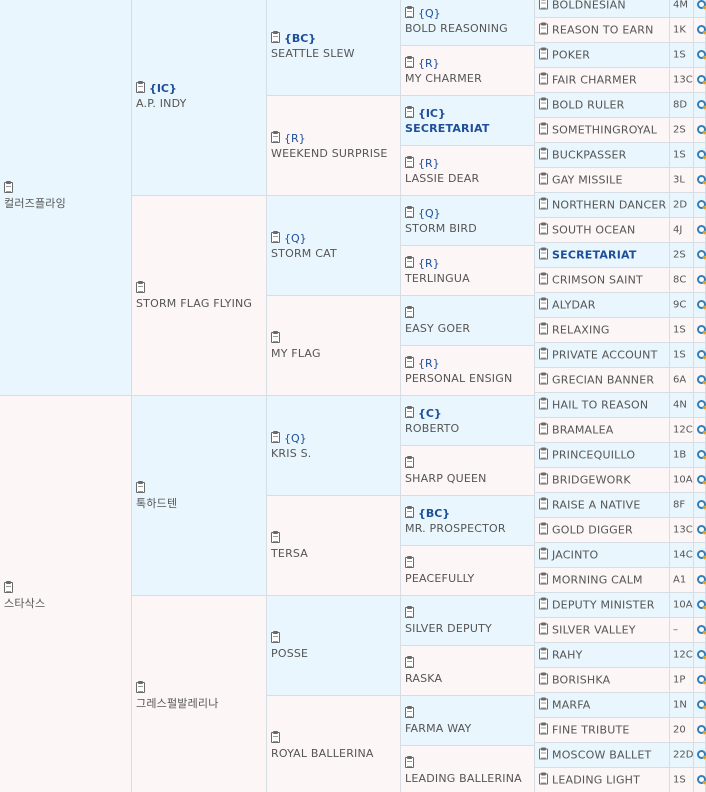 The width and height of the screenshot is (706, 792). I want to click on ancestor-cell-gen5: BRIDGEWORK, so click(602, 480).